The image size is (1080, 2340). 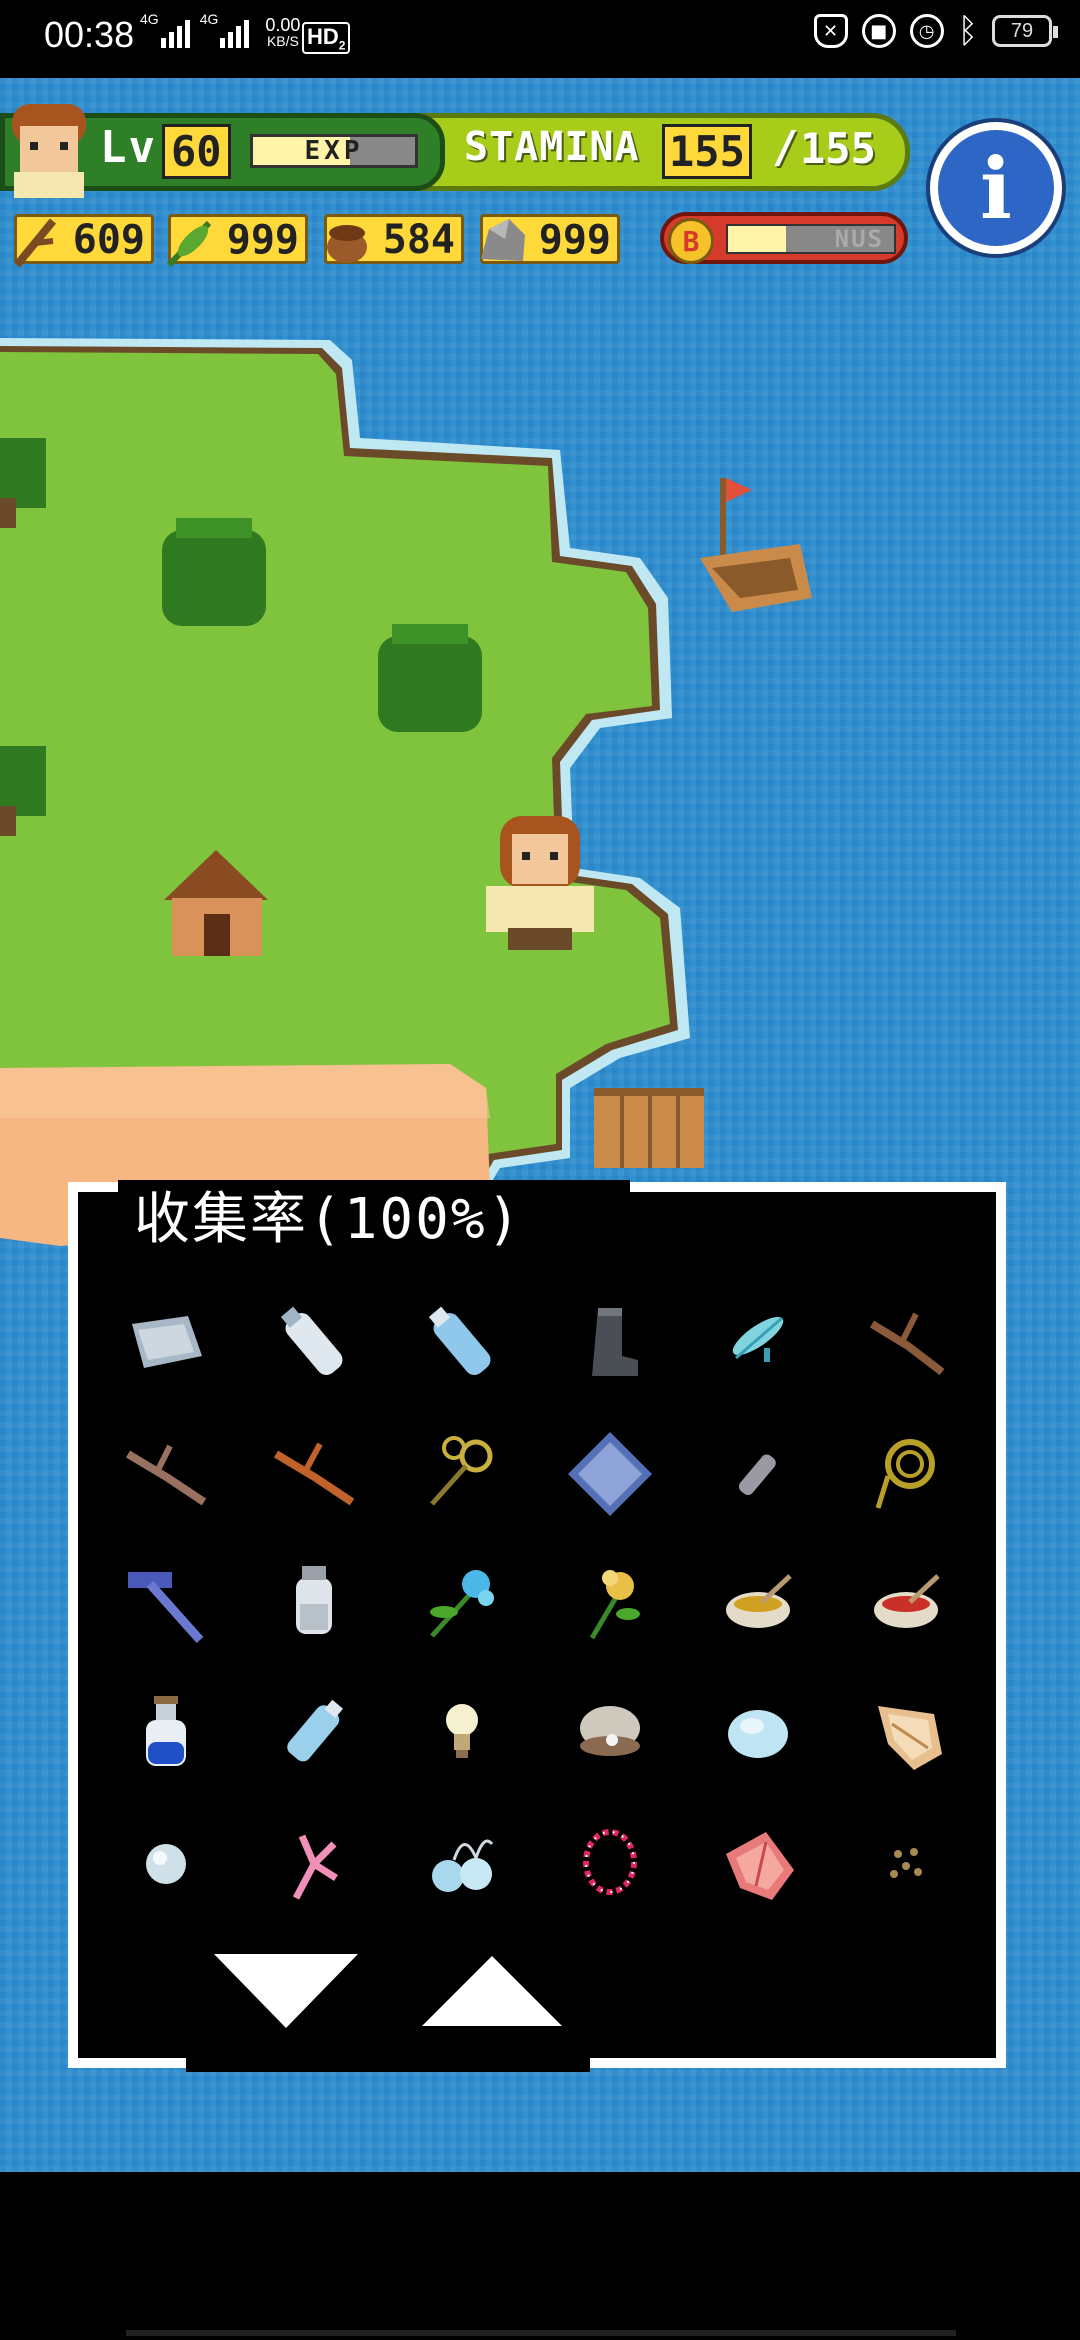 I want to click on stamina-max: 155, so click(x=838, y=148).